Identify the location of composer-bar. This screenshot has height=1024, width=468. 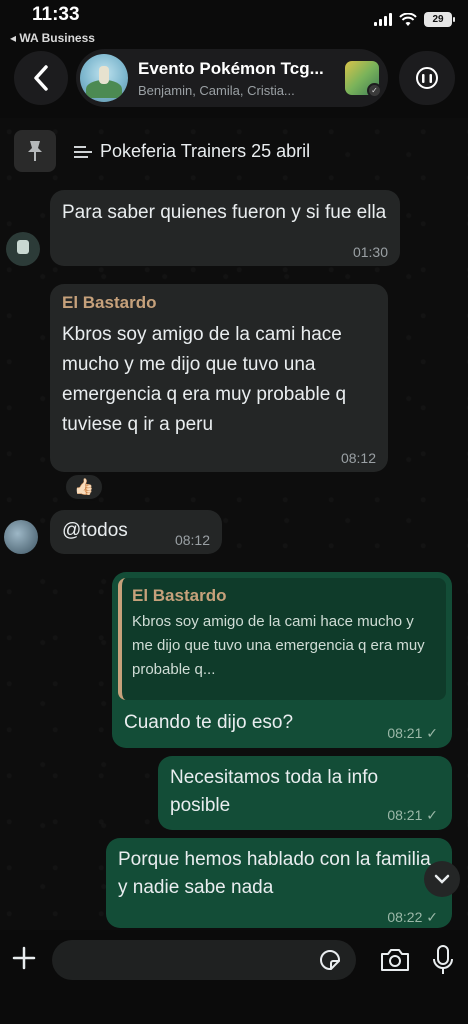
(234, 977).